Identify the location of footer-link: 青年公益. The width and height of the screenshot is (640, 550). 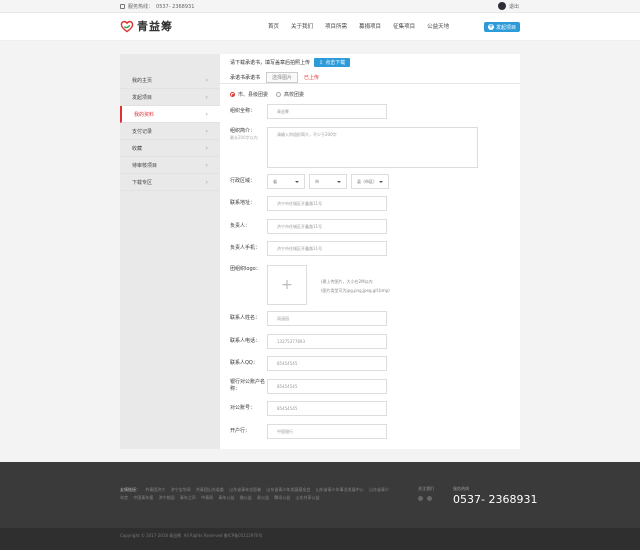
(226, 497).